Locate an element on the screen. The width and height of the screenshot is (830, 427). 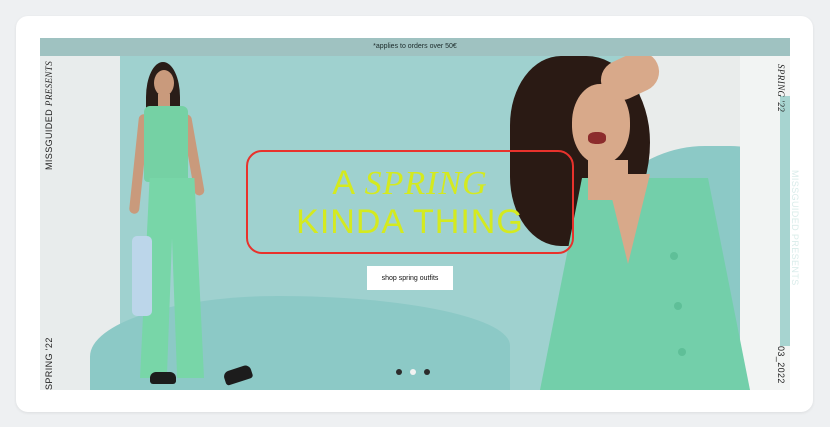
headline-line-1: A SPRING is located at coordinates (410, 182).